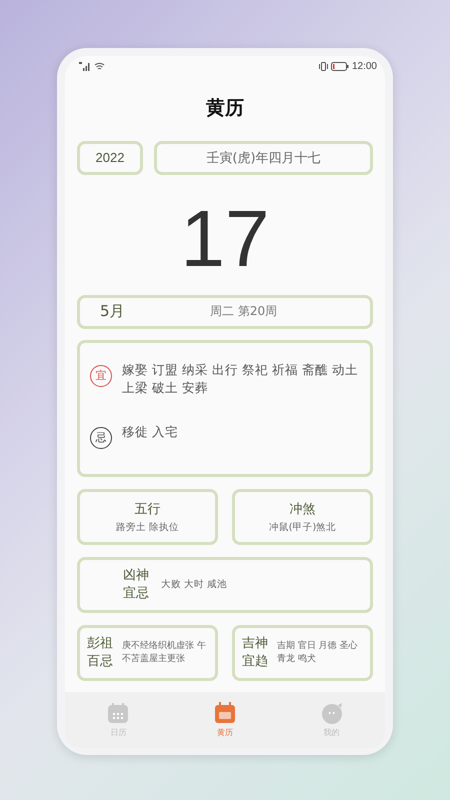 This screenshot has width=450, height=800. Describe the element at coordinates (165, 387) in the screenshot. I see `activity-list: 上梁 破土 安葬` at that location.